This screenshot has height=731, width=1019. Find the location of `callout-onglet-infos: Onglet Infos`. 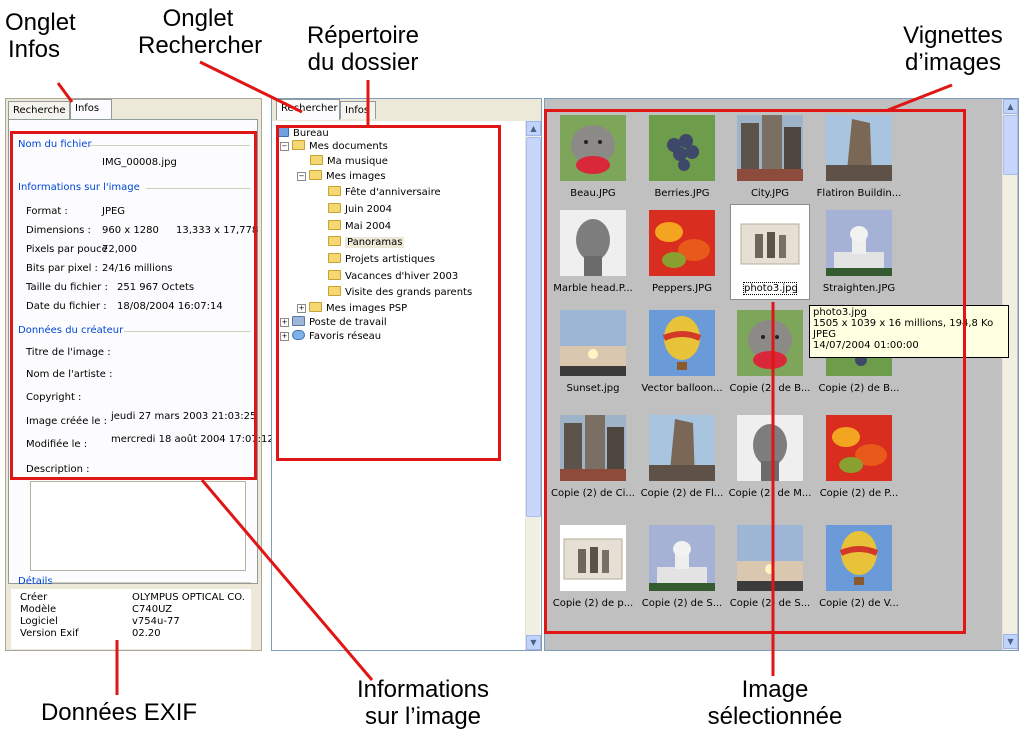

callout-onglet-infos: Onglet Infos is located at coordinates (40, 36).